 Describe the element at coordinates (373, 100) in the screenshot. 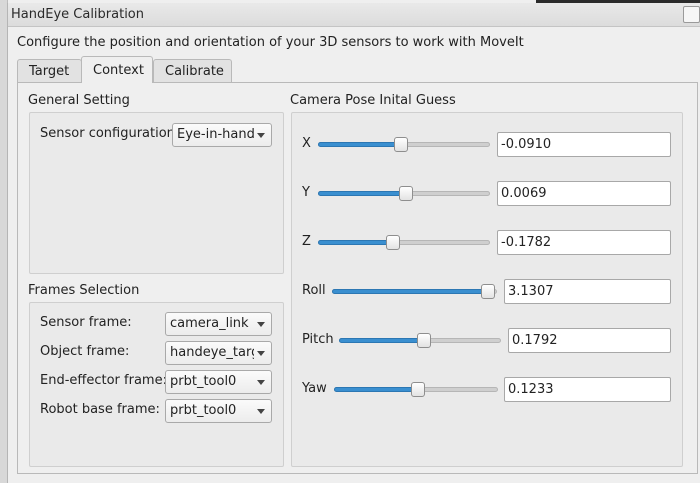

I see `camera-pose-title: Camera Pose Inital Guess` at that location.